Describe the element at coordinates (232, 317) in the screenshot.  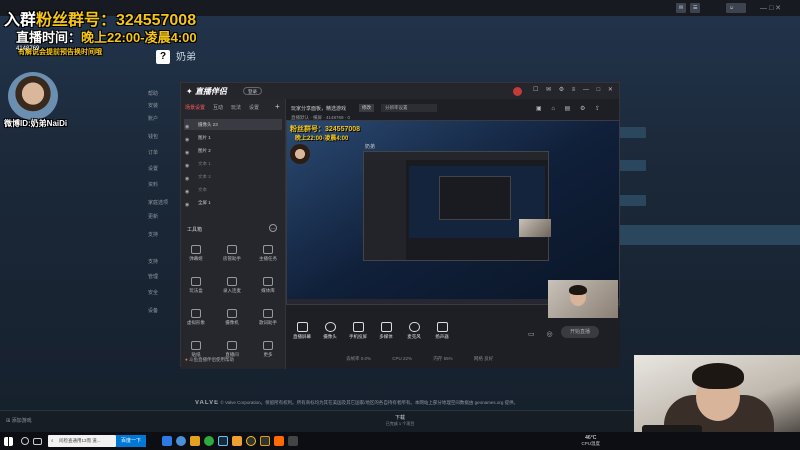
I see `tool-camera: 摄像机` at that location.